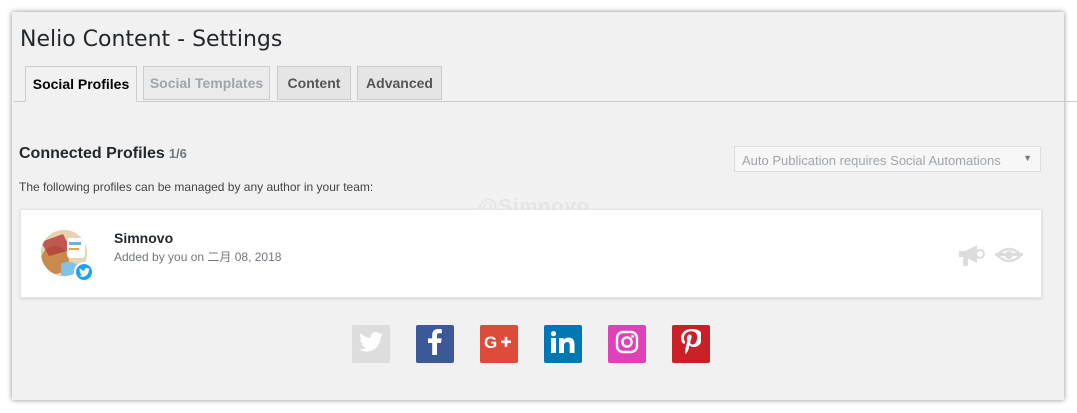 The height and width of the screenshot is (413, 1077). I want to click on instagram-button, so click(627, 344).